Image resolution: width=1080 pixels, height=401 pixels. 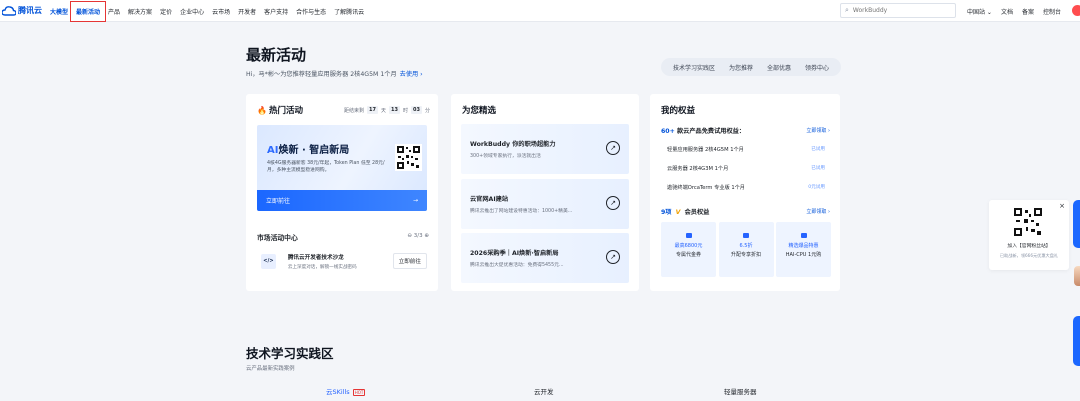 I want to click on vip-heading: 9项 V 会员权益, so click(x=685, y=211).